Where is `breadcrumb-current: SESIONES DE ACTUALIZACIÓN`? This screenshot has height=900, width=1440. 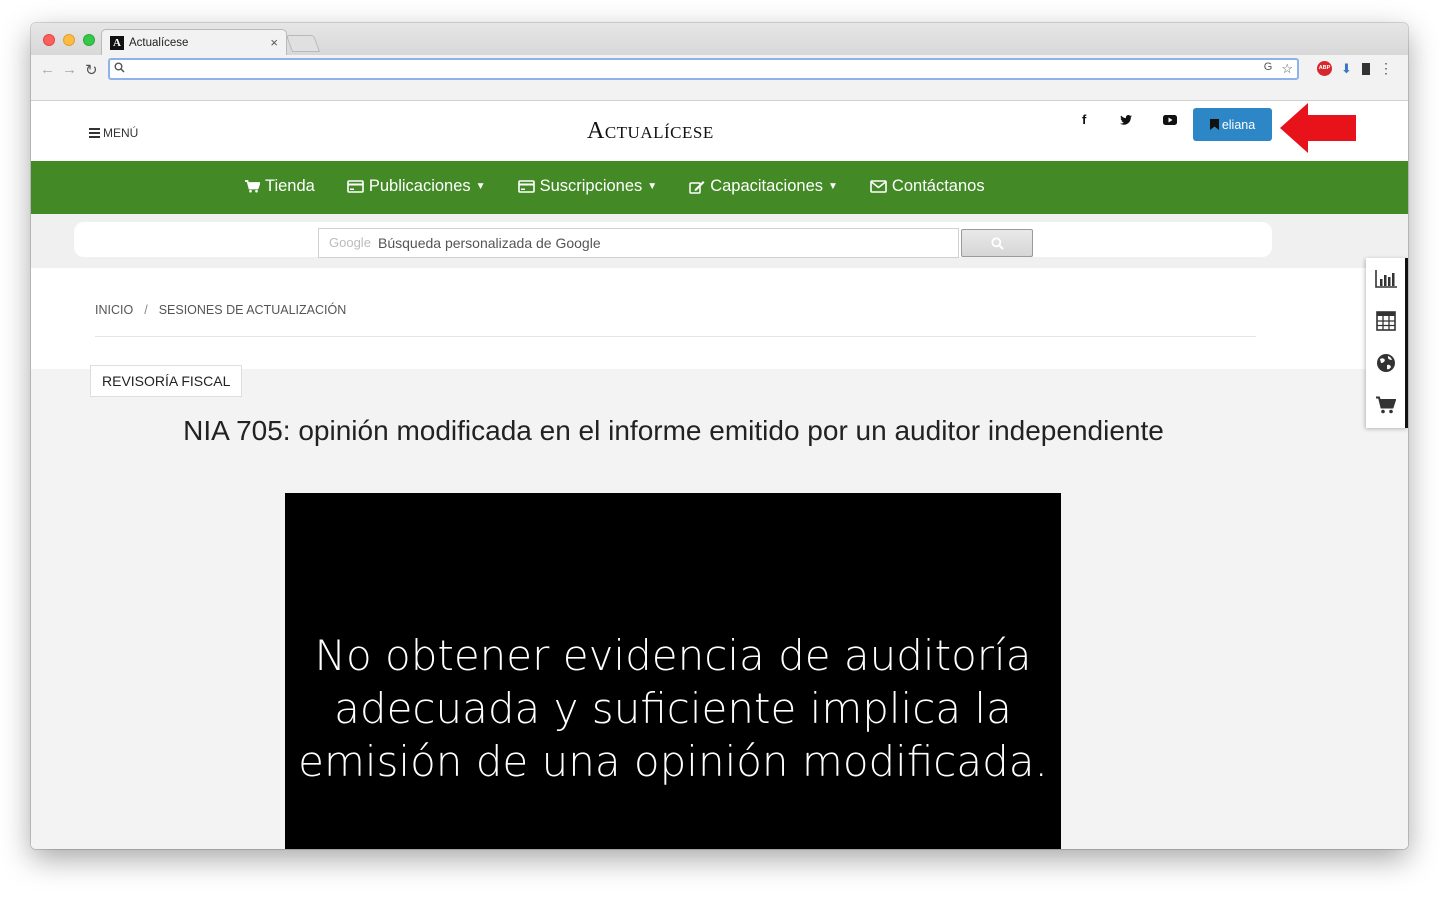
breadcrumb-current: SESIONES DE ACTUALIZACIÓN is located at coordinates (253, 310).